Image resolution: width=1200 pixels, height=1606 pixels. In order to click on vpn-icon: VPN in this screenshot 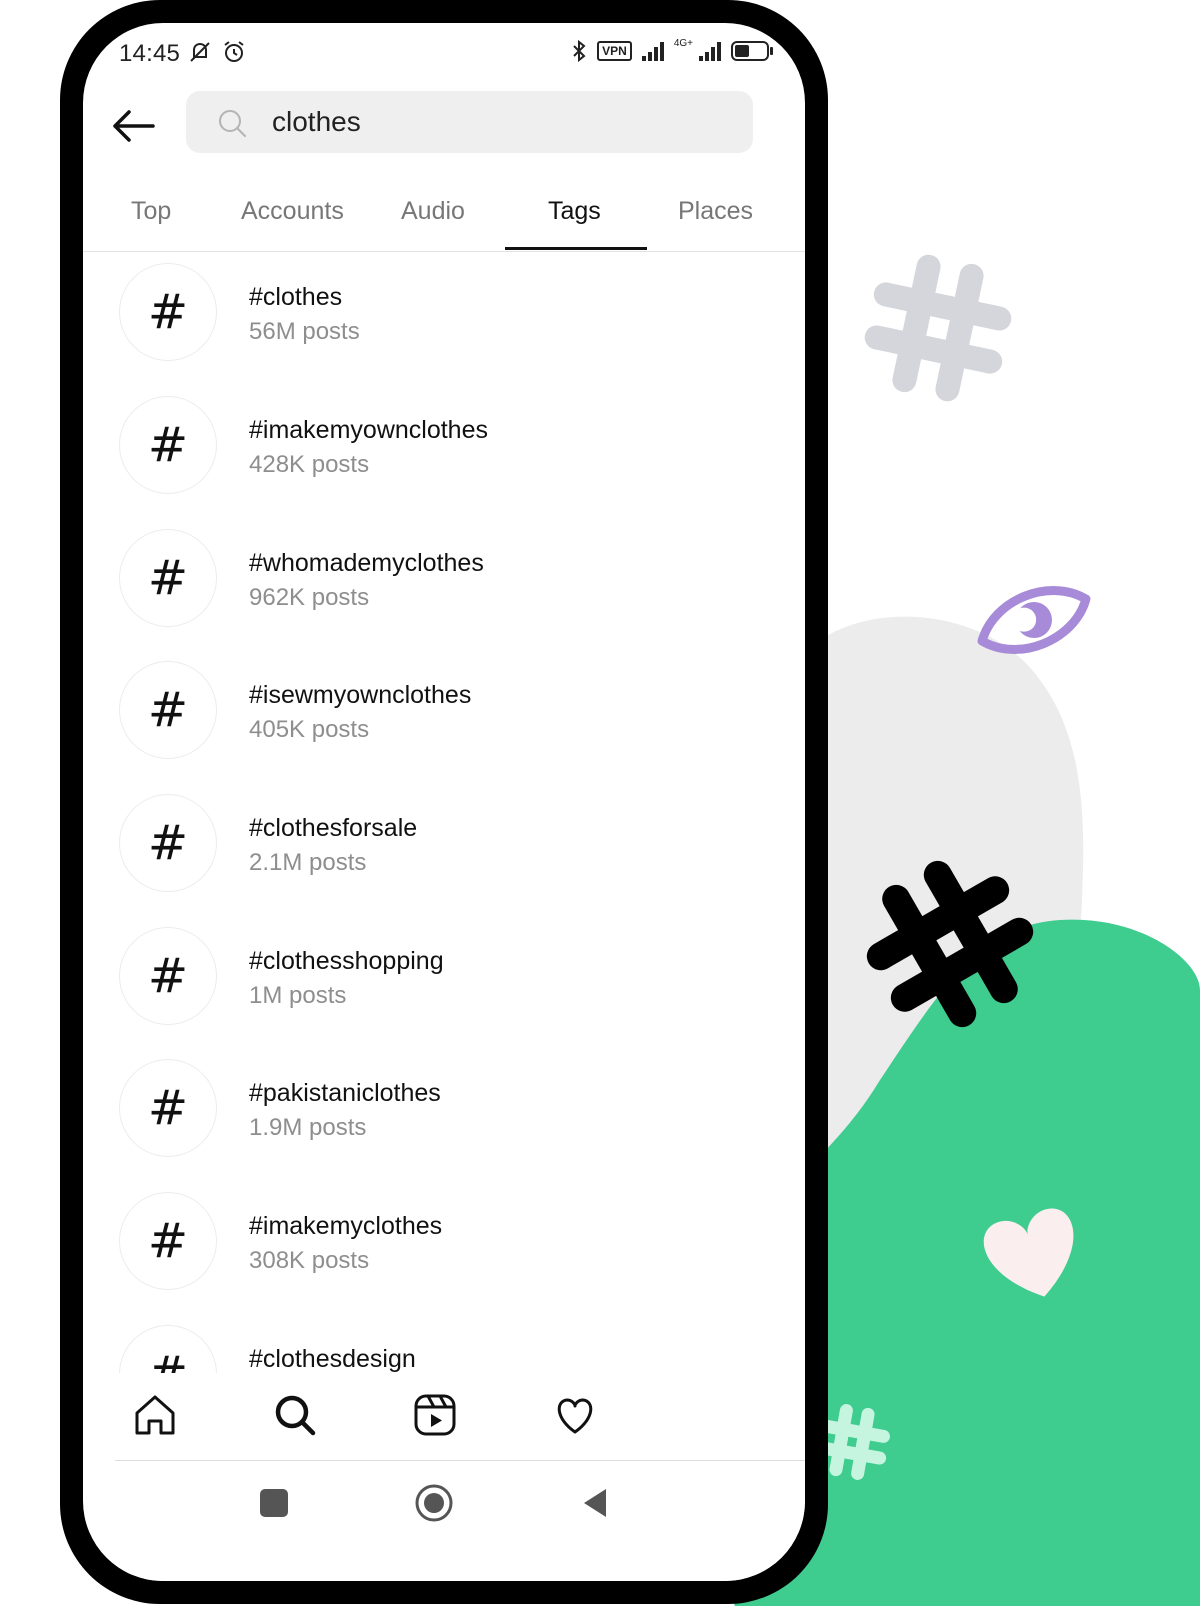, I will do `click(614, 51)`.